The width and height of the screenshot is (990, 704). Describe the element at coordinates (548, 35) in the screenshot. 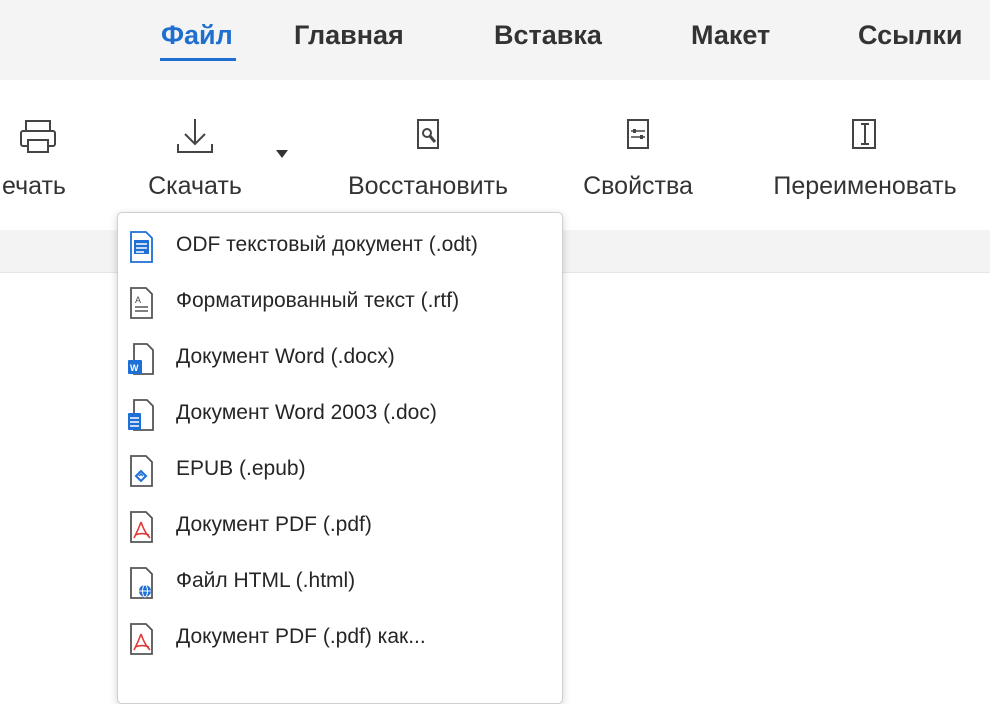

I see `tab-insert: Вставка` at that location.